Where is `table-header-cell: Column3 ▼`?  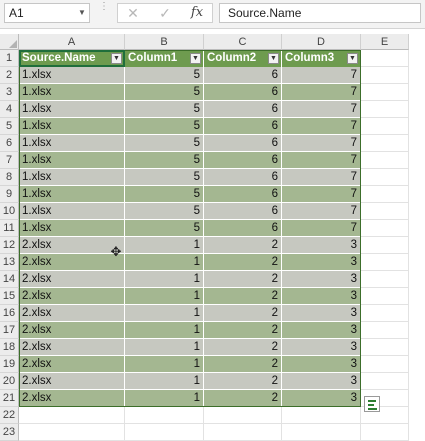
table-header-cell: Column3 ▼ is located at coordinates (321, 58).